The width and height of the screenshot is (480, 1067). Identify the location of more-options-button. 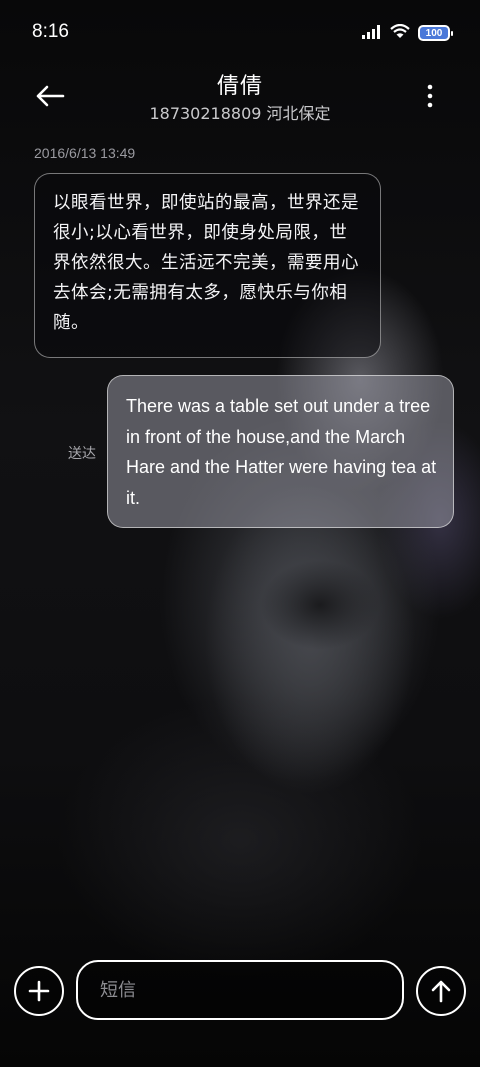
(430, 96).